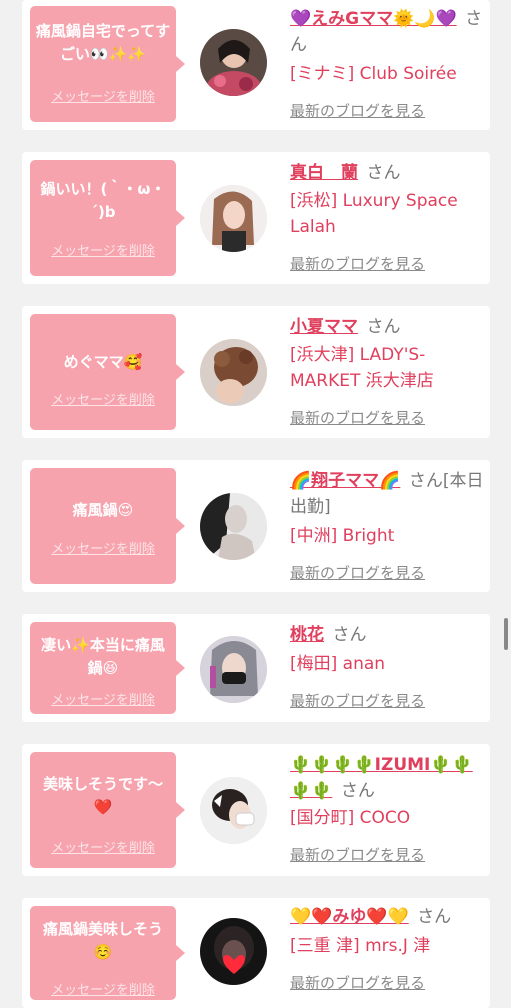 The height and width of the screenshot is (1008, 511). Describe the element at coordinates (360, 946) in the screenshot. I see `shop-name: [三重 津] mrs.J 津` at that location.